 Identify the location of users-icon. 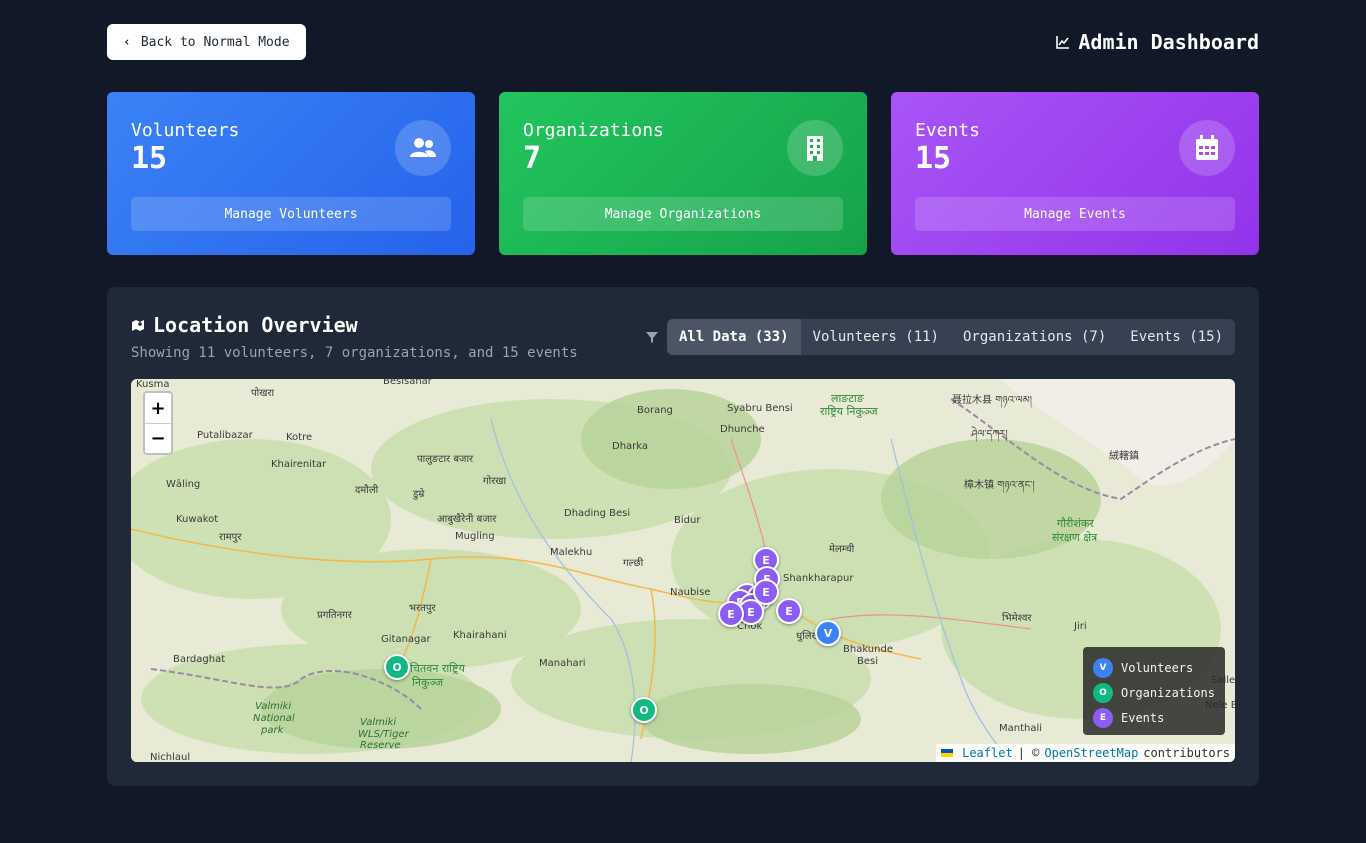
(423, 148).